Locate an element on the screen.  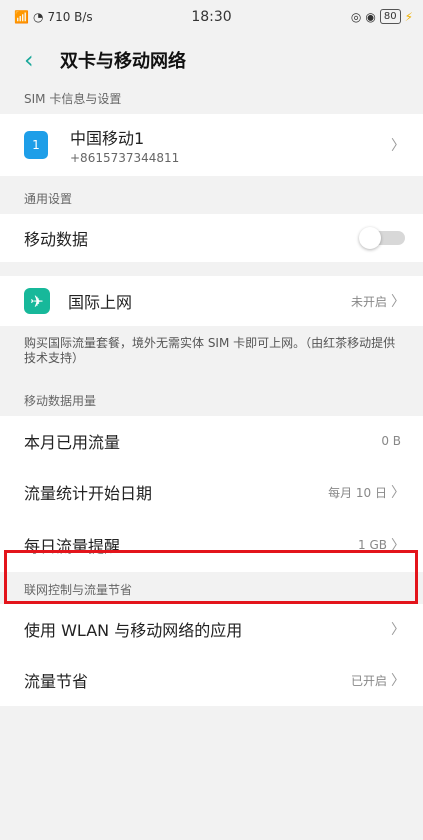
data-saver-label: 流量节省 is located at coordinates (56, 681).